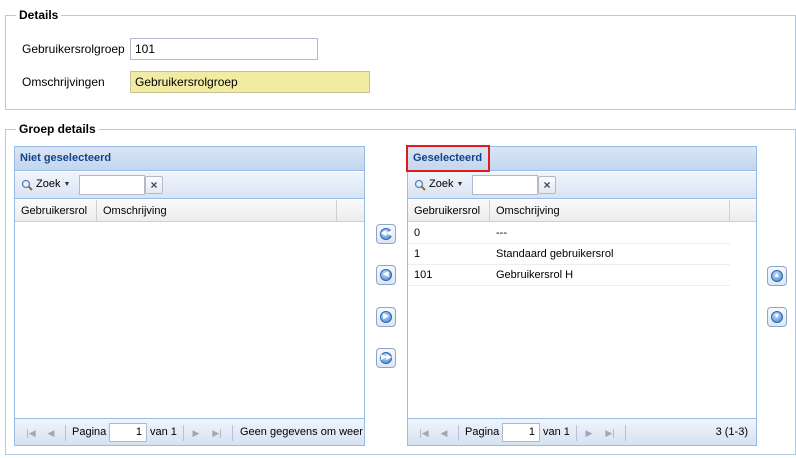 This screenshot has width=796, height=458. Describe the element at coordinates (39, 15) in the screenshot. I see `details-legend: Details` at that location.